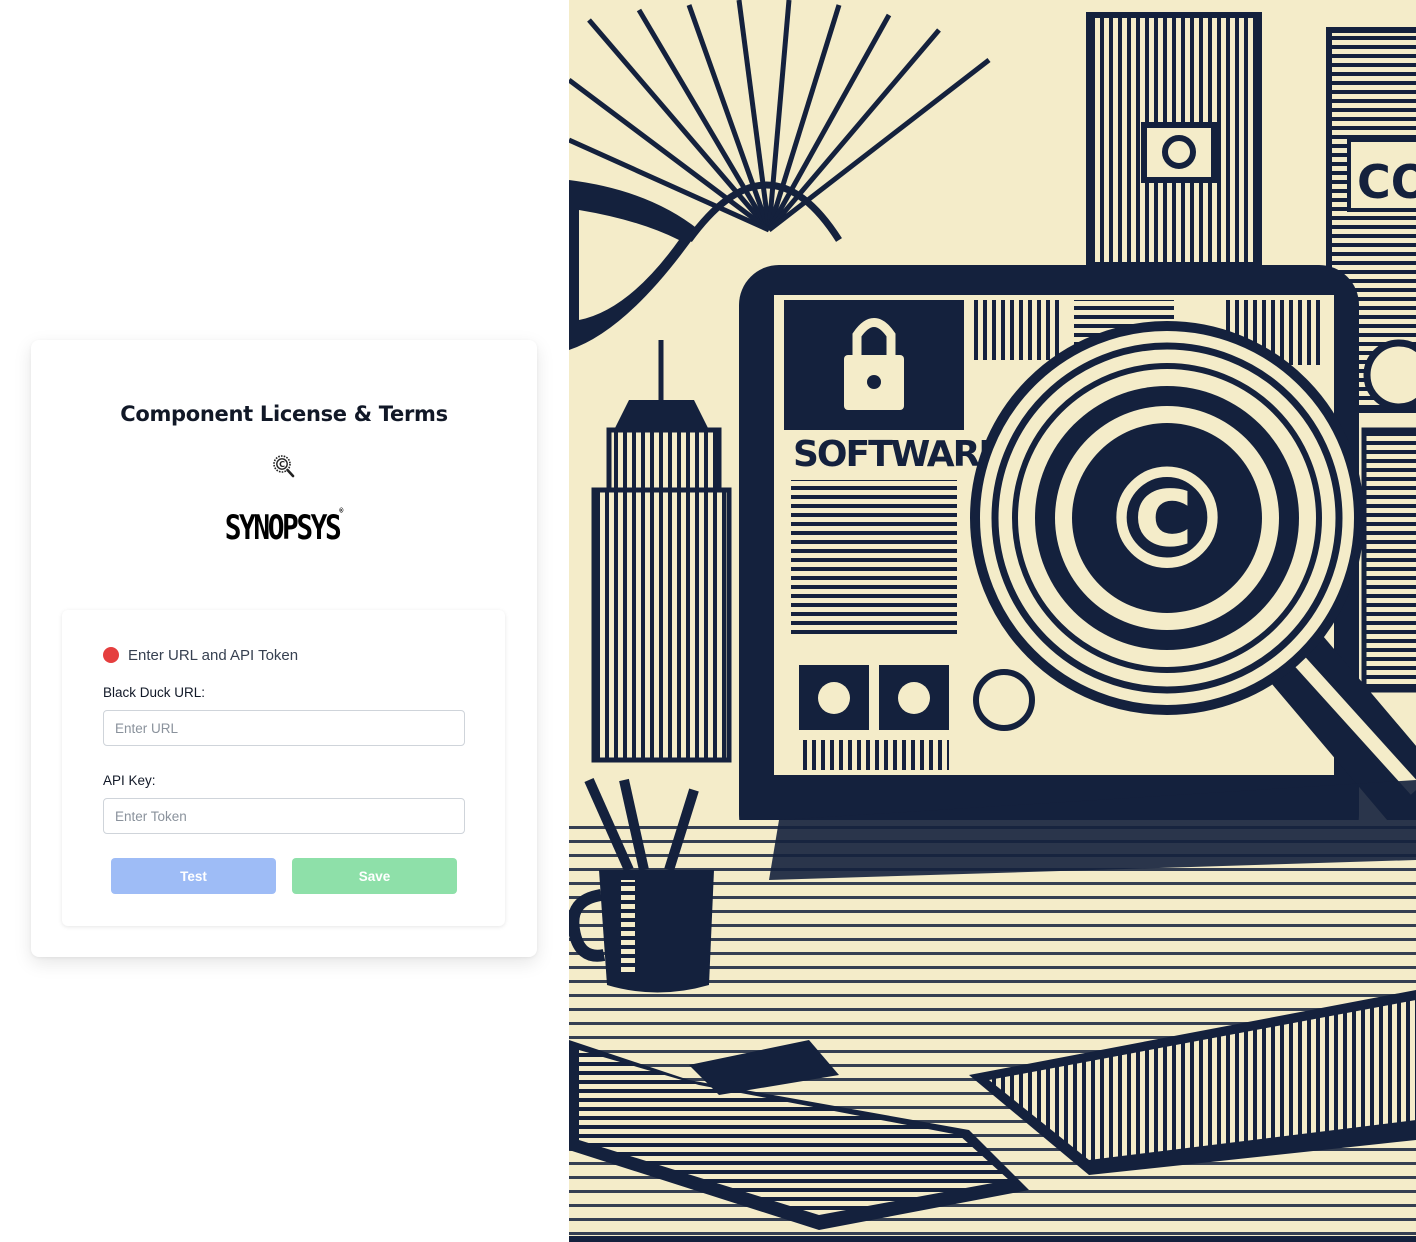 The width and height of the screenshot is (1416, 1242). Describe the element at coordinates (374, 876) in the screenshot. I see `save-button: Save` at that location.